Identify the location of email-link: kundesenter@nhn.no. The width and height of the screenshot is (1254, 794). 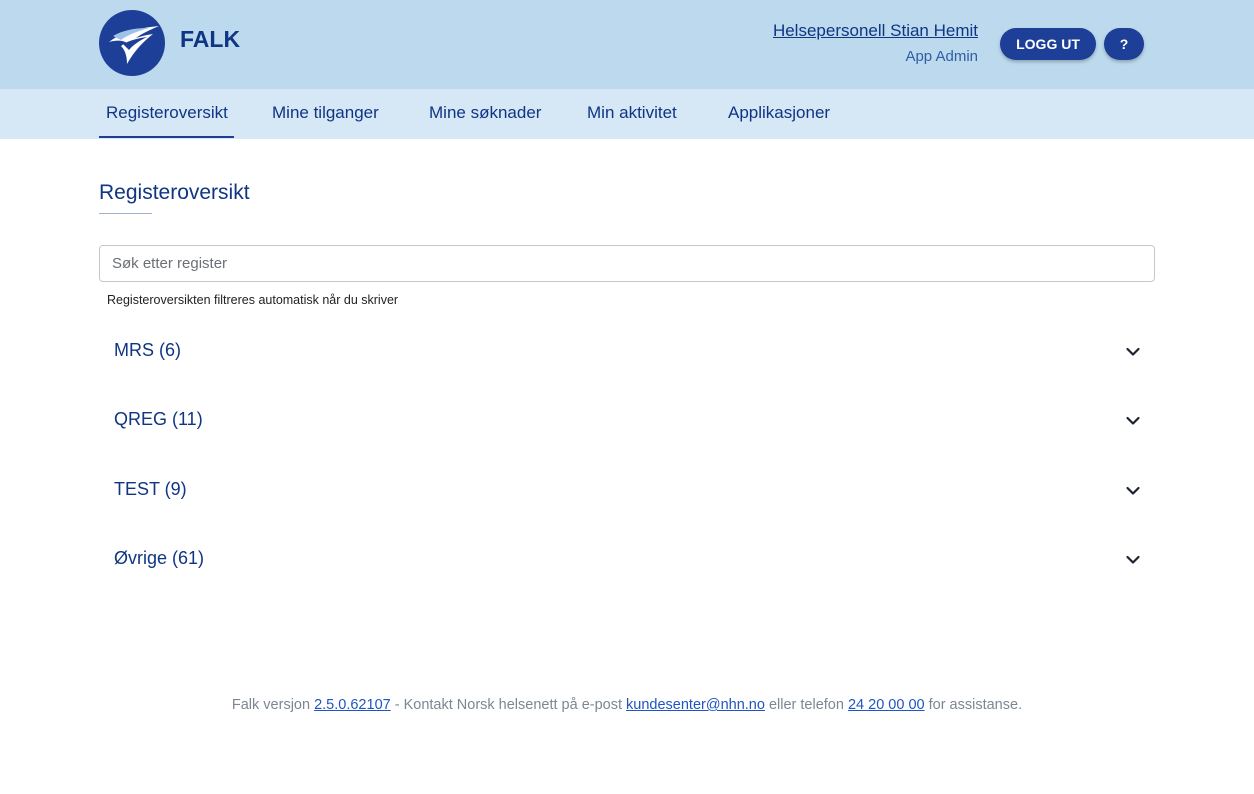
(695, 705).